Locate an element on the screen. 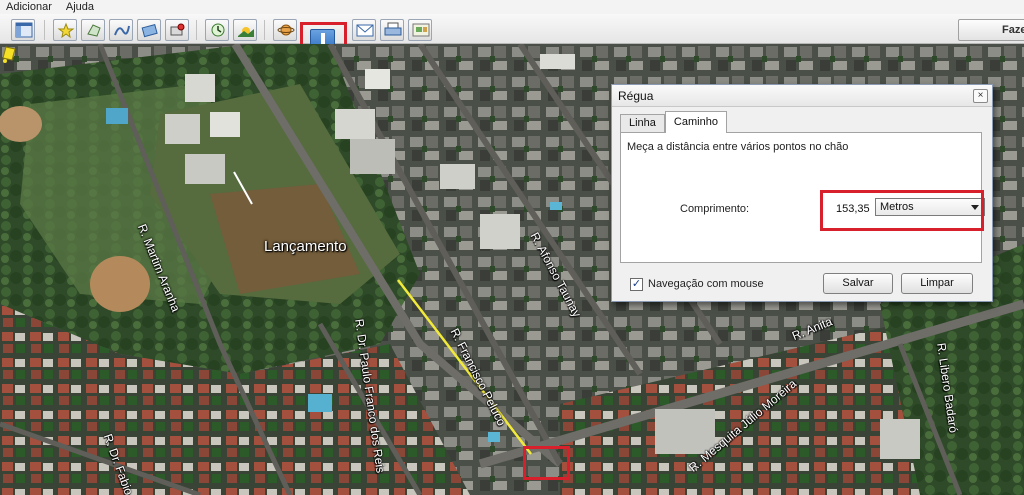 The height and width of the screenshot is (495, 1024). mouse-navigation-checkbox: ✓ is located at coordinates (636, 284).